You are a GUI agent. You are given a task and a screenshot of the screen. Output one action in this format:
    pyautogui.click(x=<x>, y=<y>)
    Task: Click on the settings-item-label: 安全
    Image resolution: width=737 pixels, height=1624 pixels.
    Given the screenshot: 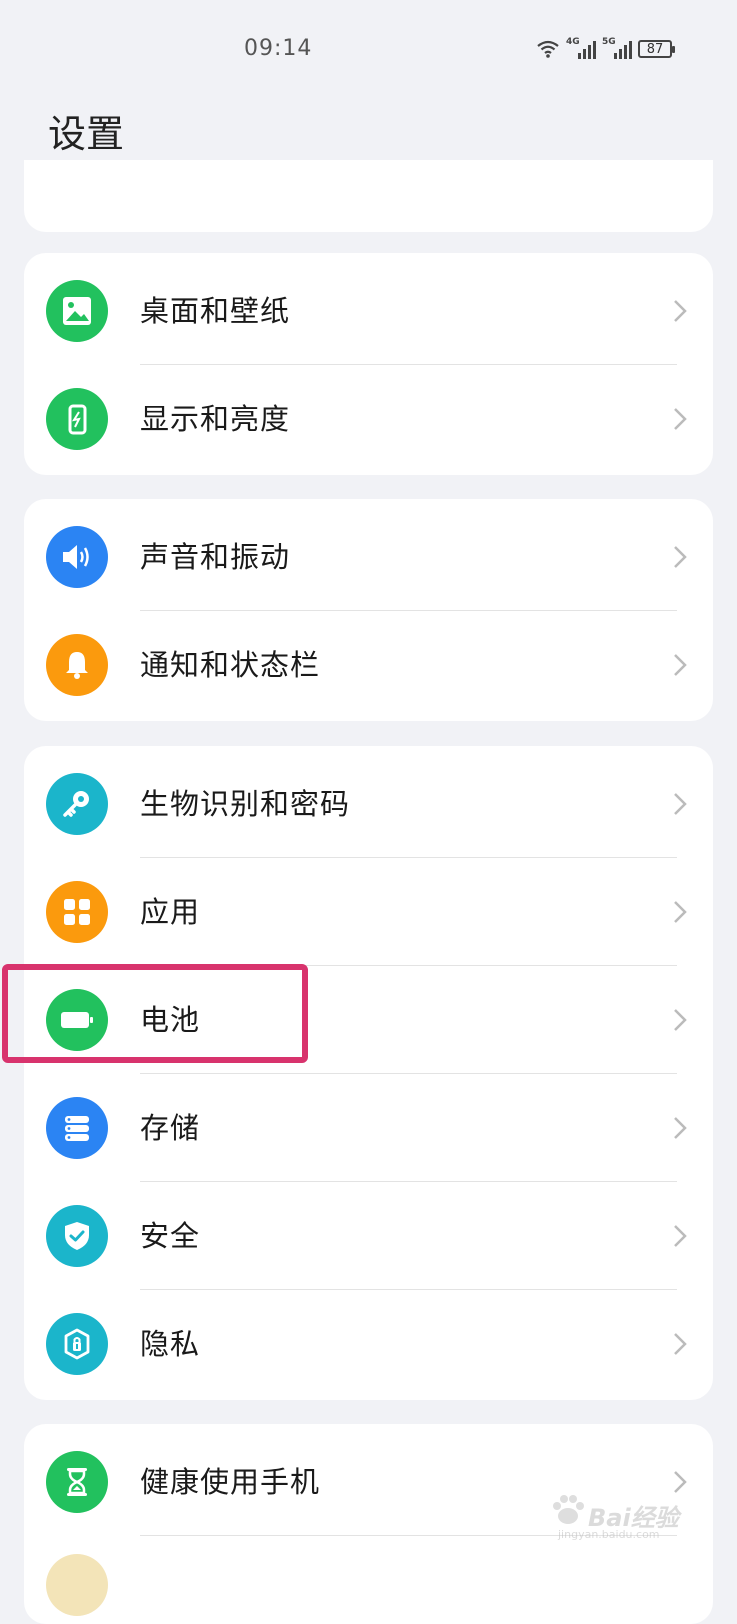 What is the action you would take?
    pyautogui.click(x=170, y=1236)
    